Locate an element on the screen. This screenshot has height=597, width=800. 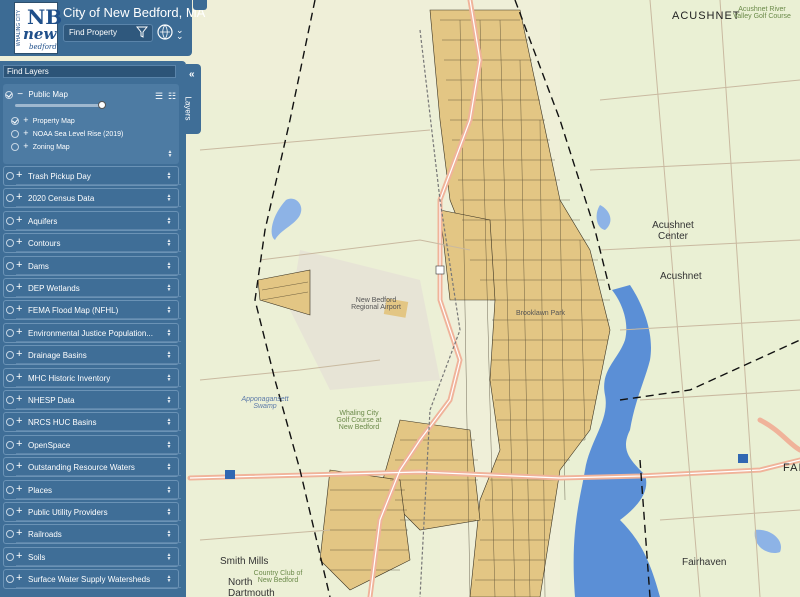
opacity-slider is located at coordinates (60, 105).